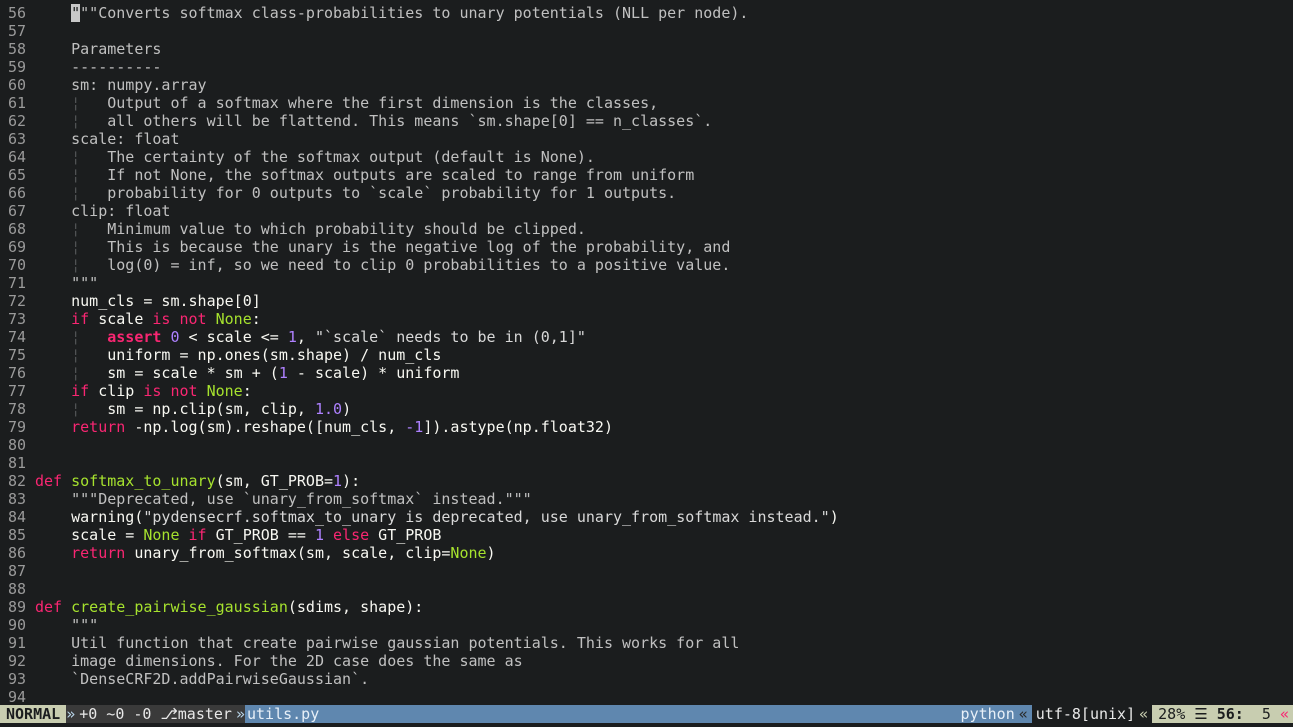 The image size is (1293, 727). I want to click on code-token: sm = np.clip(sm, clip,, so click(197, 409).